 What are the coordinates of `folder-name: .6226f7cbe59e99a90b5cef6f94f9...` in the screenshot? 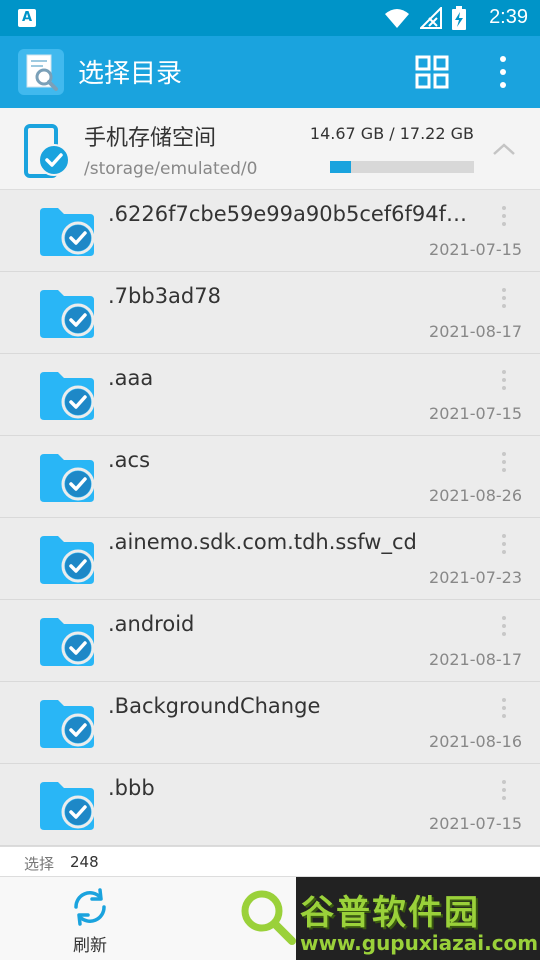 It's located at (293, 214).